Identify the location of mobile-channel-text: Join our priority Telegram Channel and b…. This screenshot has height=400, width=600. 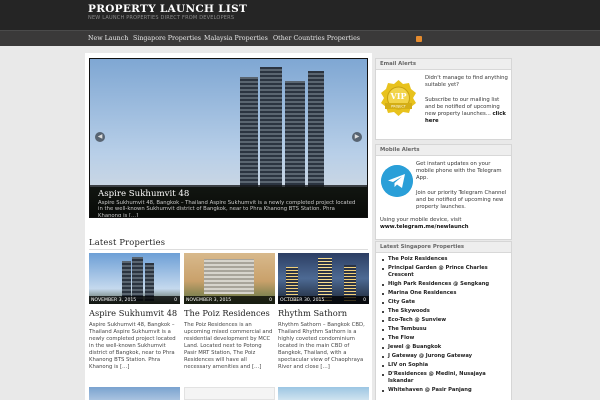
(461, 200).